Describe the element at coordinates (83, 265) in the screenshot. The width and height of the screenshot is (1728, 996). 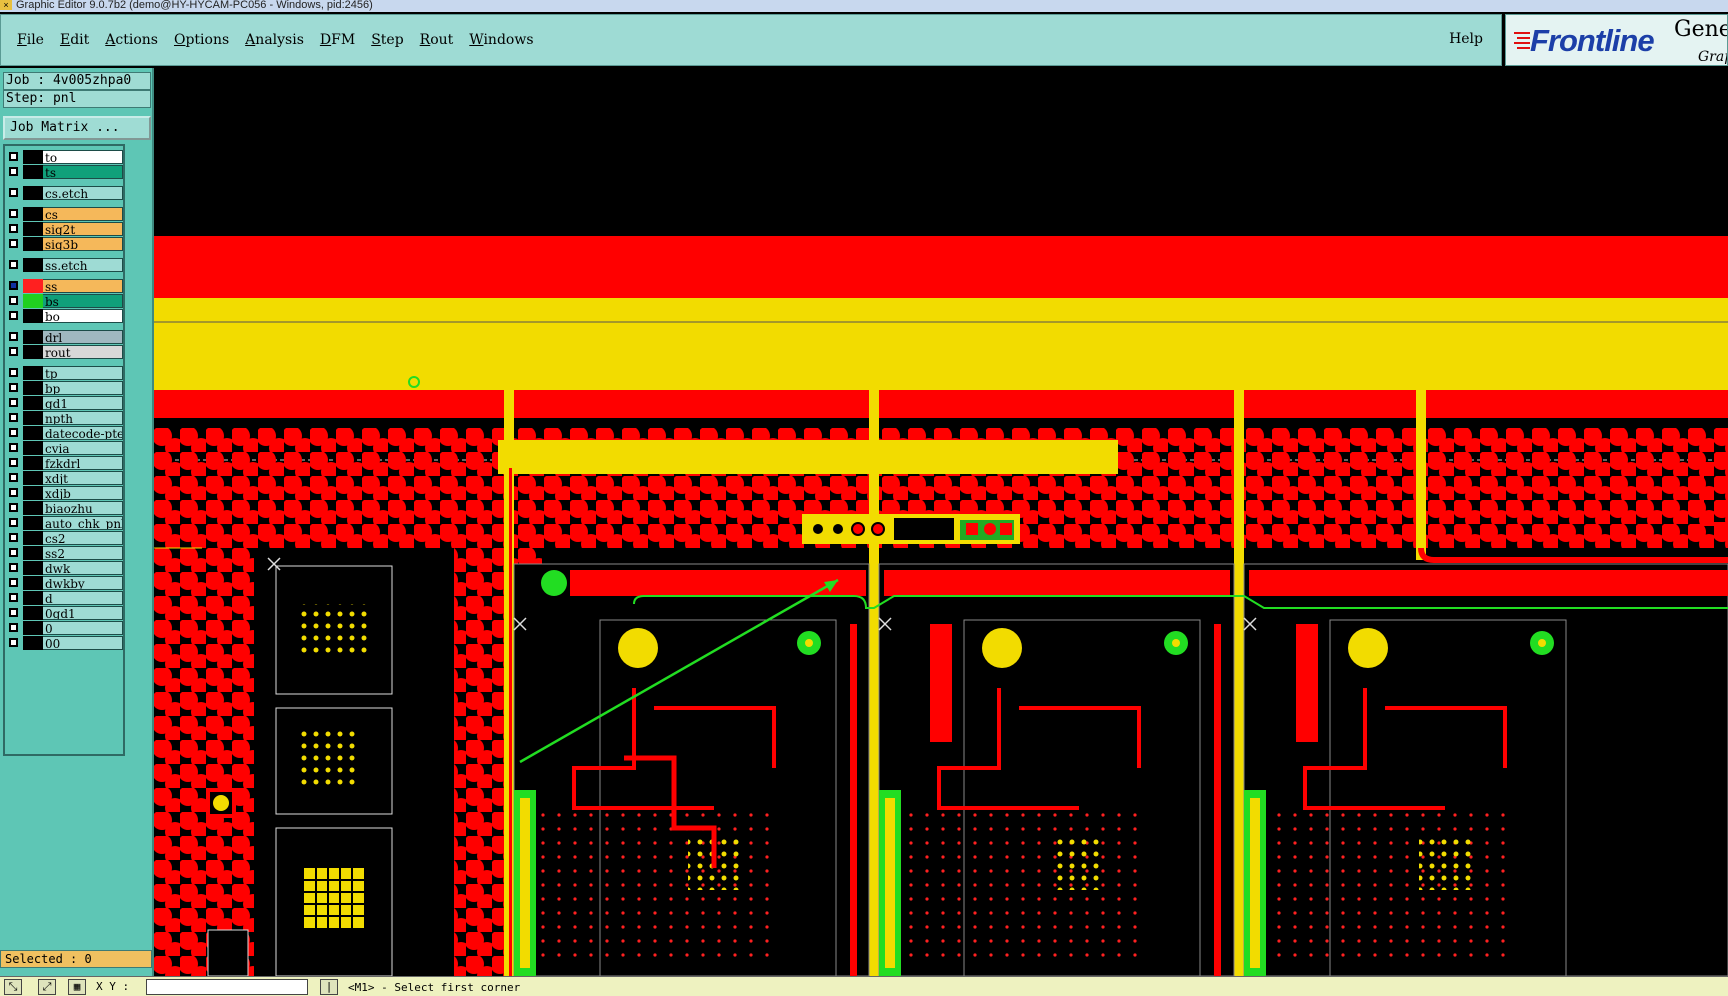
I see `layer-name: ss.etch` at that location.